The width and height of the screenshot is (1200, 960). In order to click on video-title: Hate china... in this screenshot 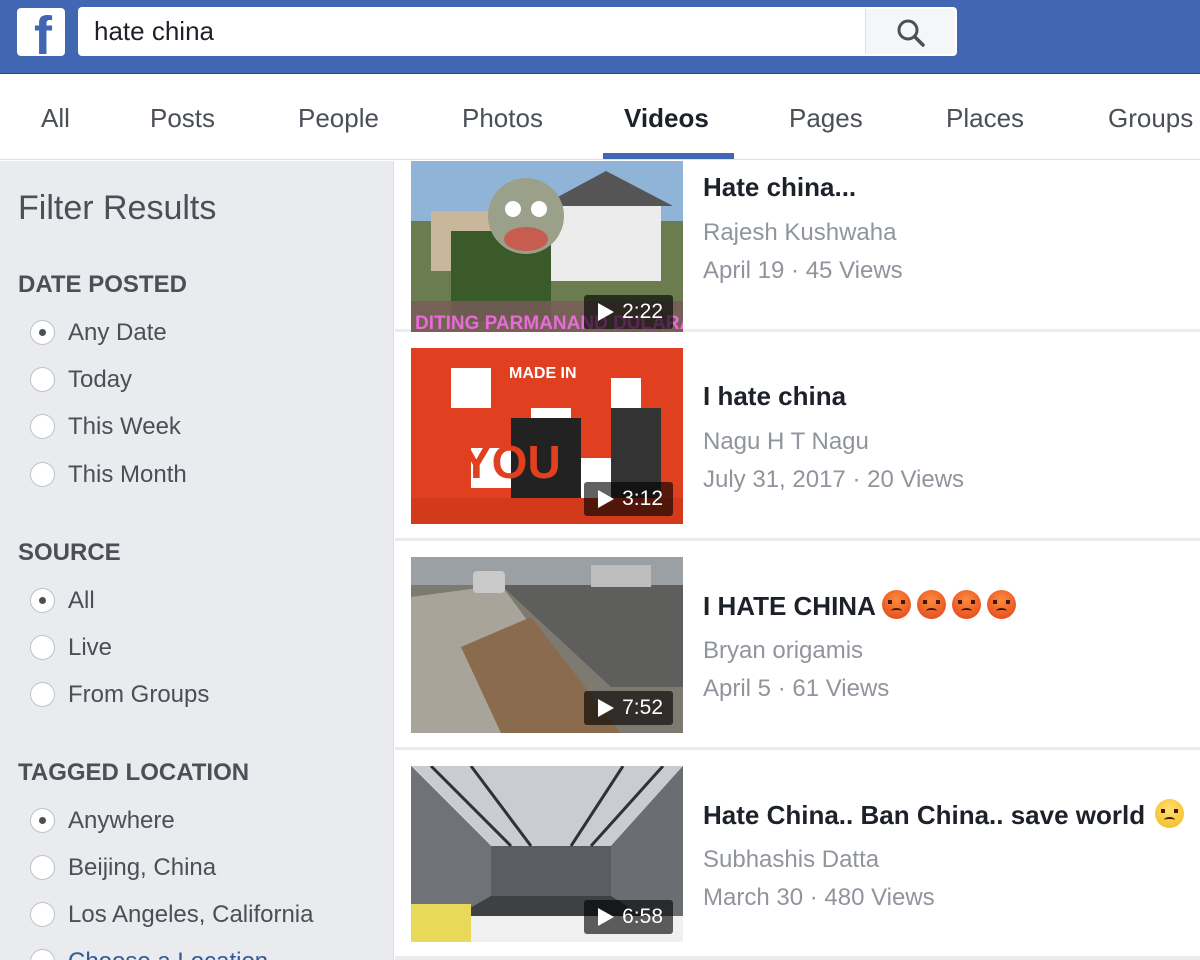, I will do `click(779, 187)`.